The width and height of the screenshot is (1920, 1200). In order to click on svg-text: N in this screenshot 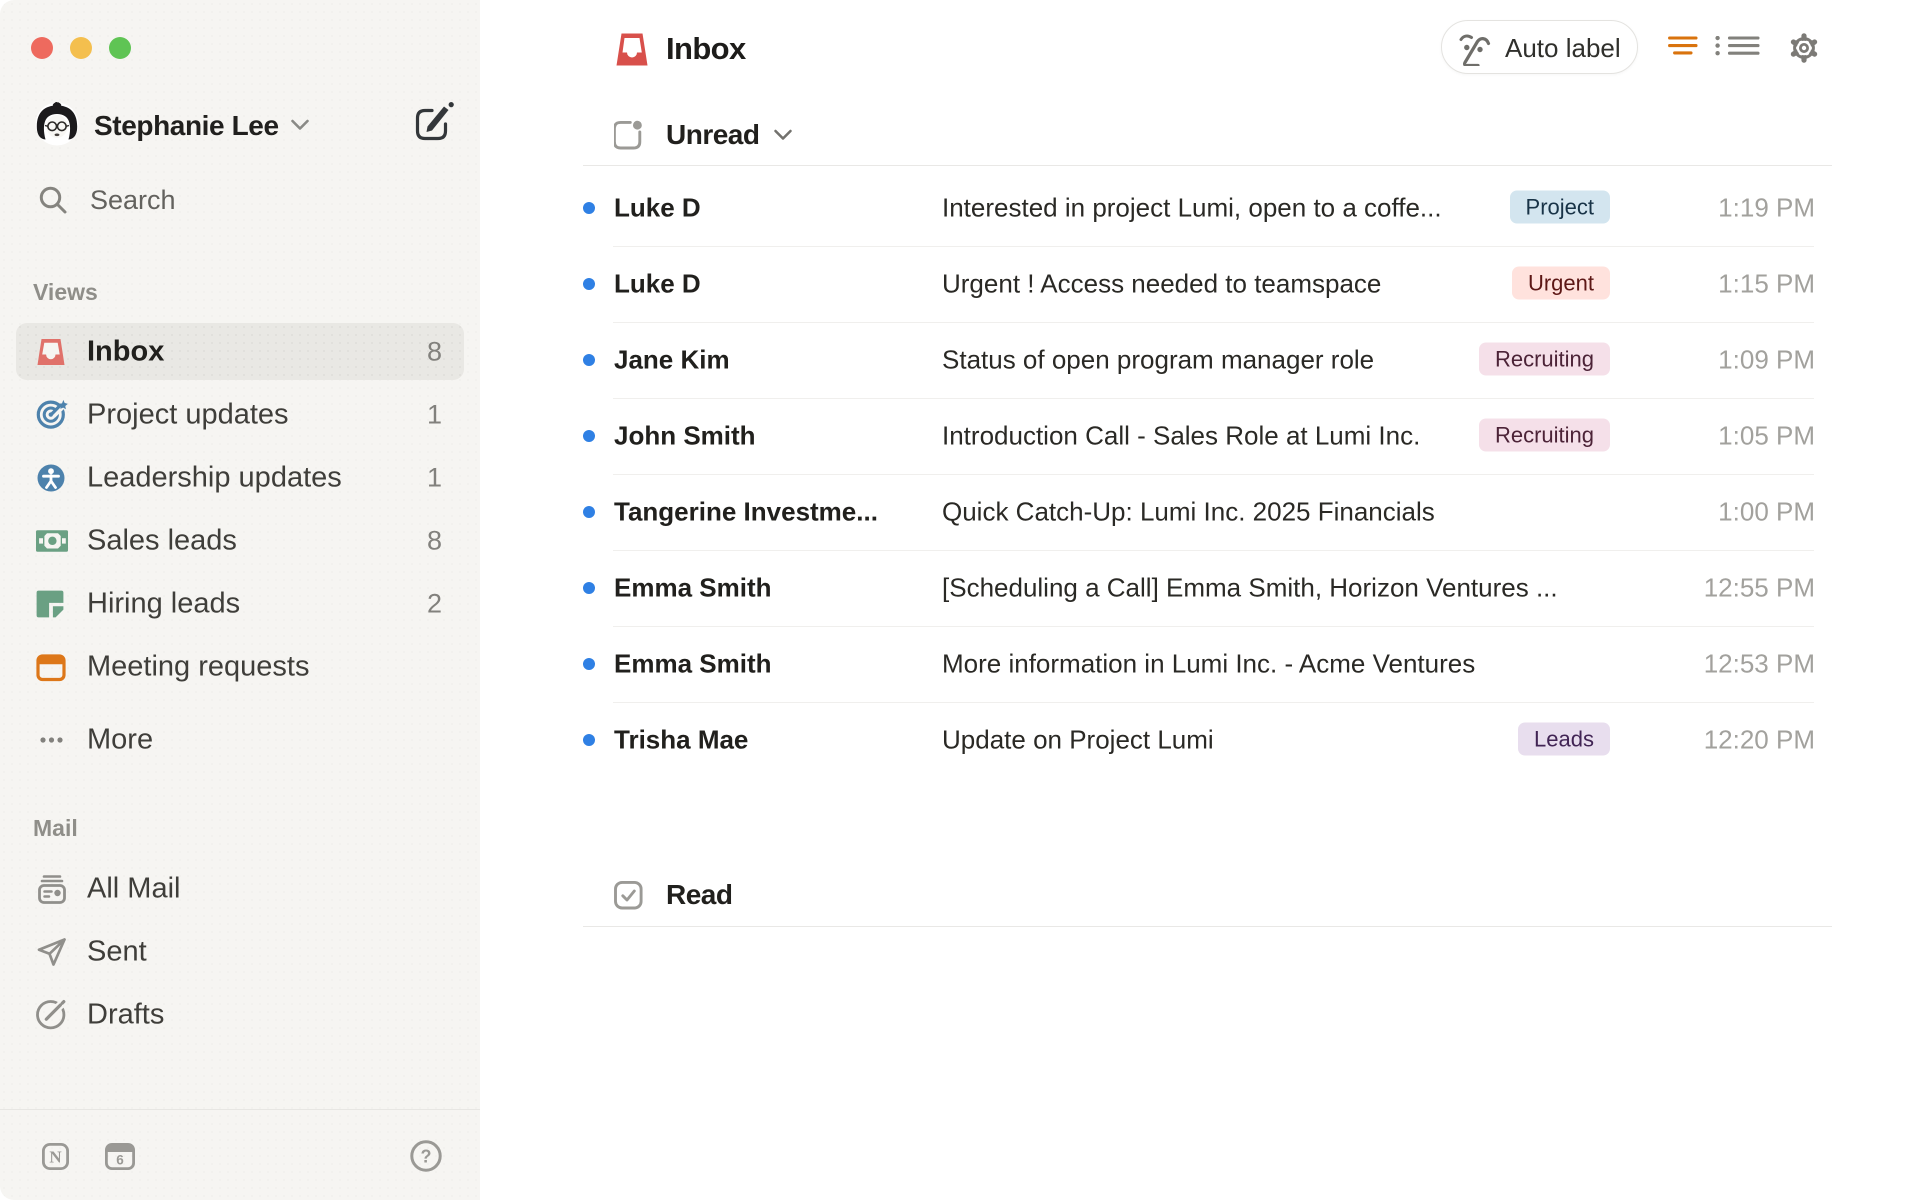, I will do `click(55, 1157)`.